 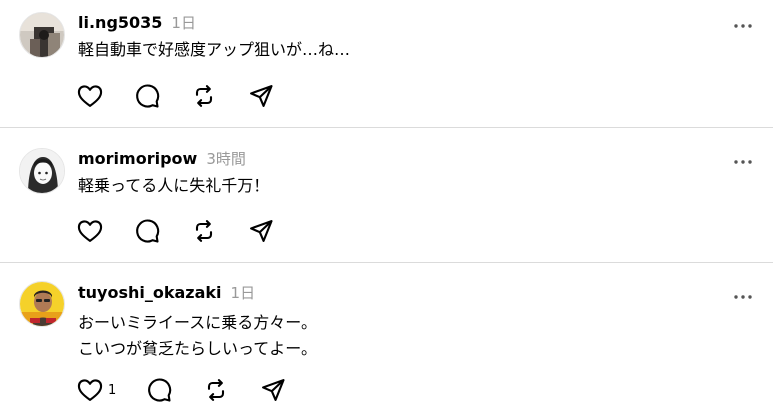 I want to click on post-text: 軽乗ってる人に失礼千万！, so click(x=173, y=186).